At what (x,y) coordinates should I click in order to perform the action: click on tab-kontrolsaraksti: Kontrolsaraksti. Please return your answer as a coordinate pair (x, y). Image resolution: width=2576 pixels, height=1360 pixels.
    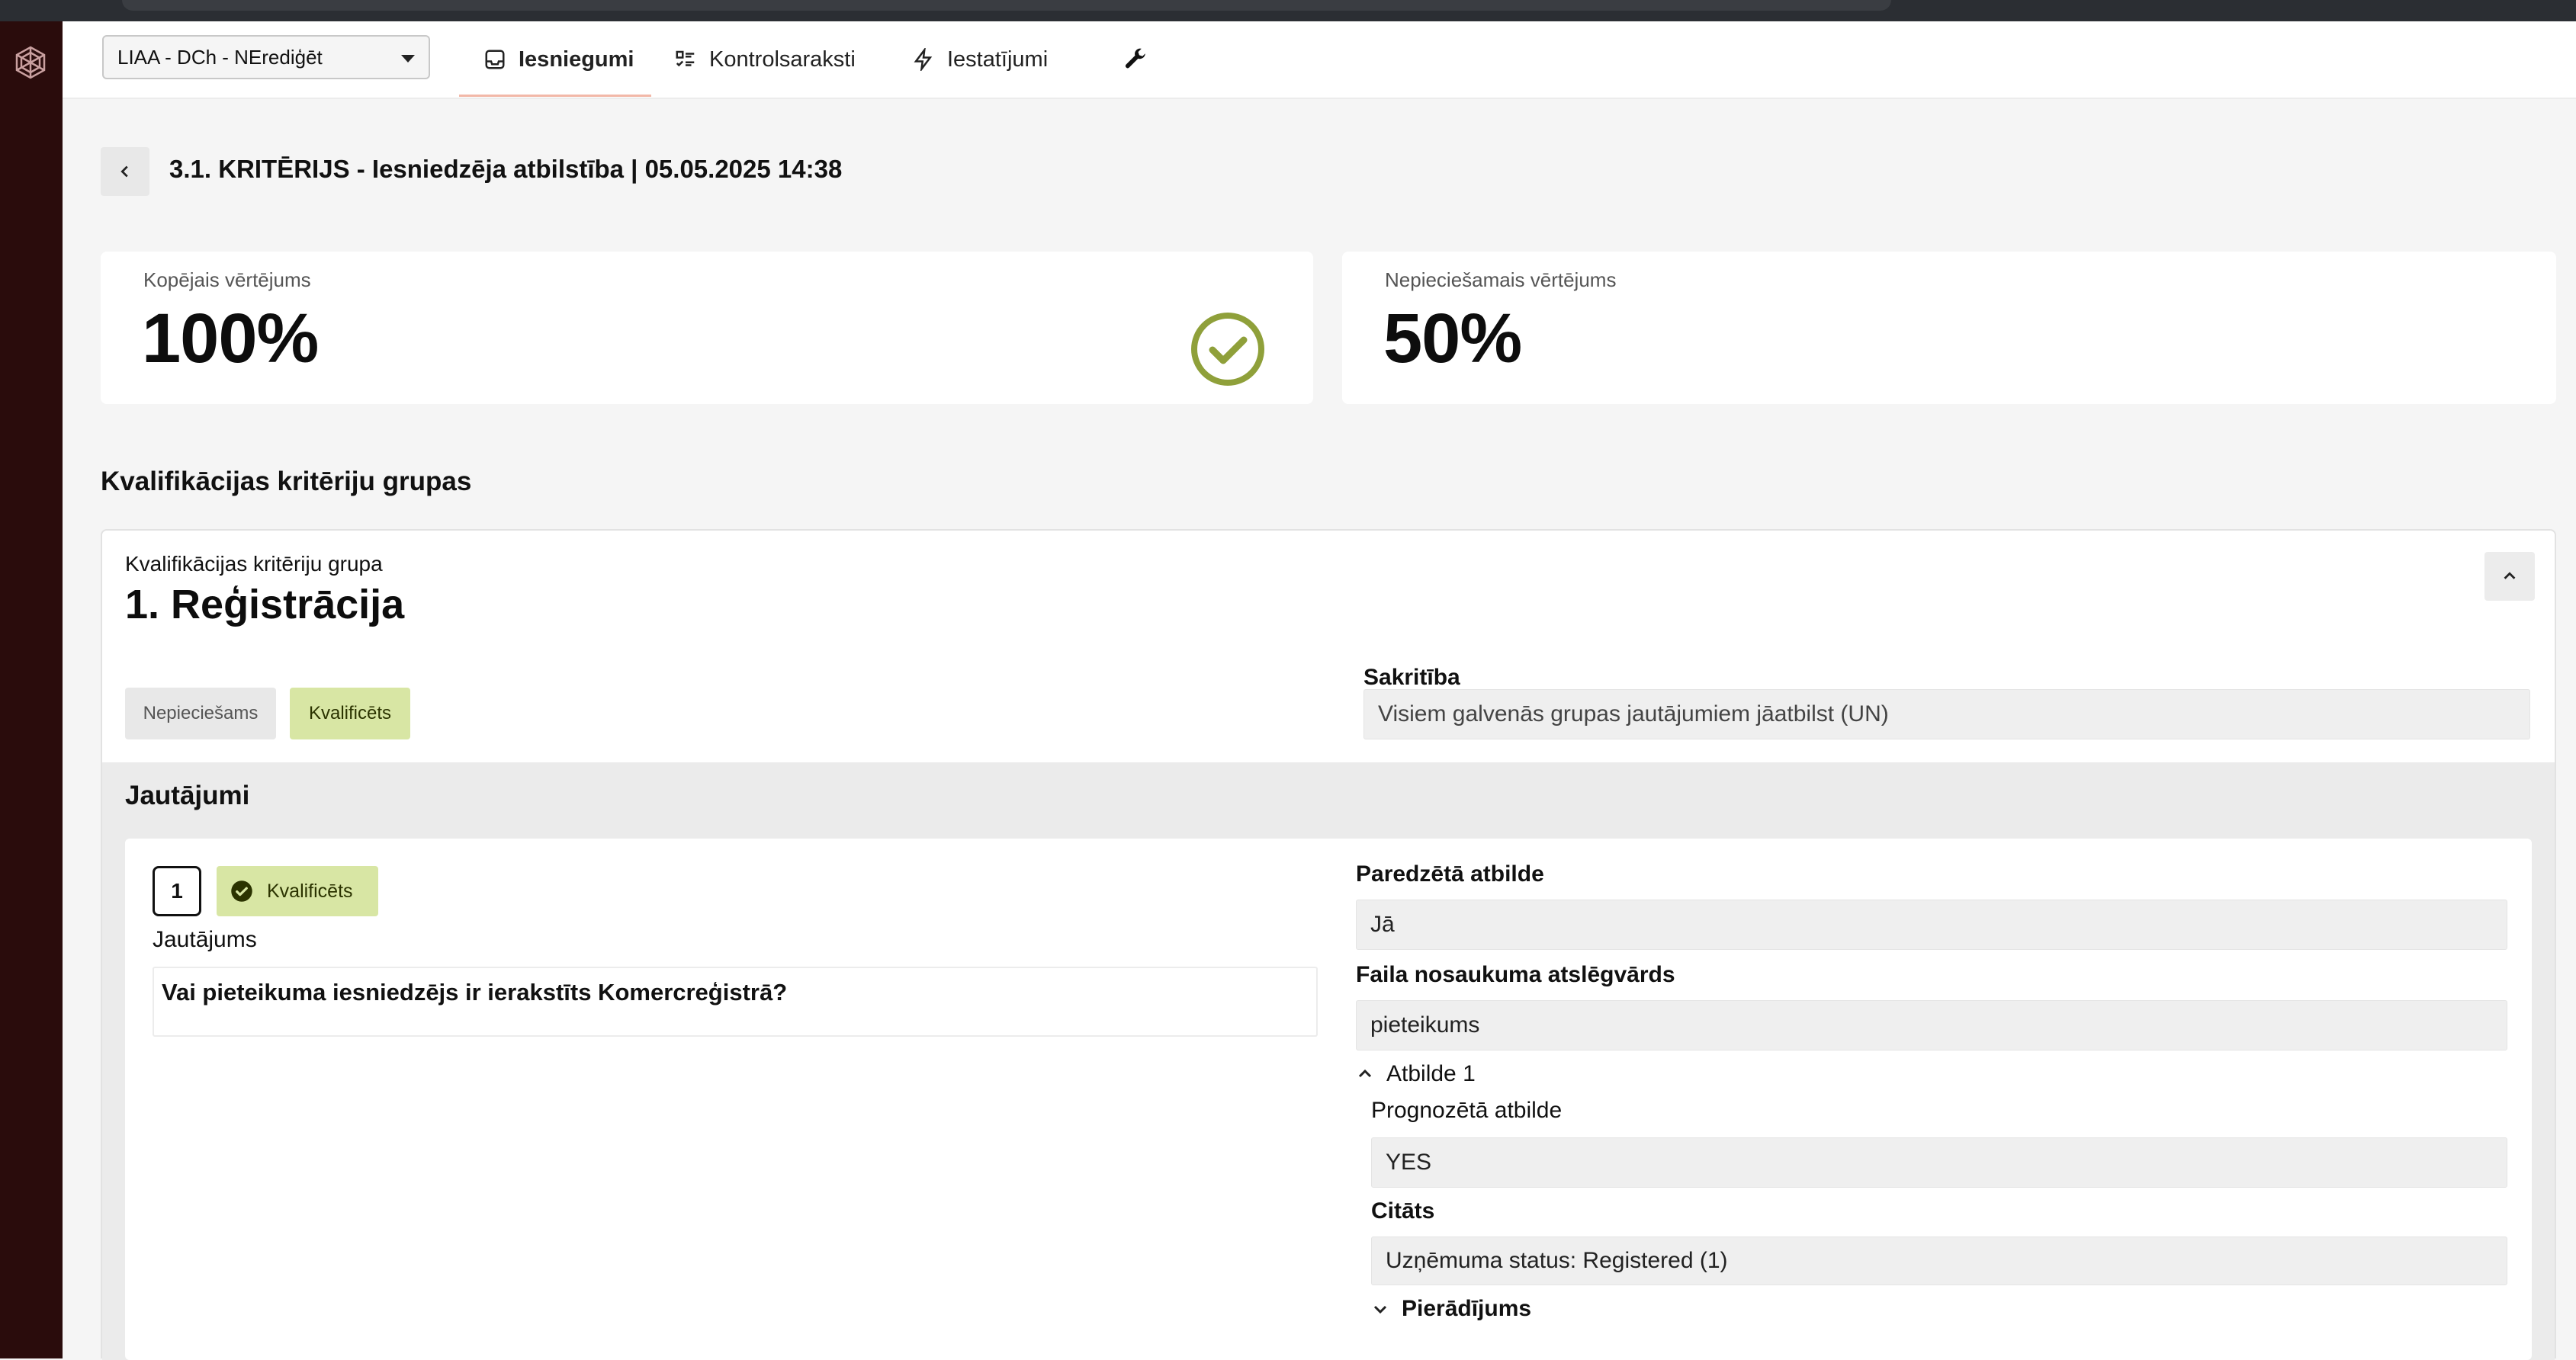
    Looking at the image, I should click on (765, 59).